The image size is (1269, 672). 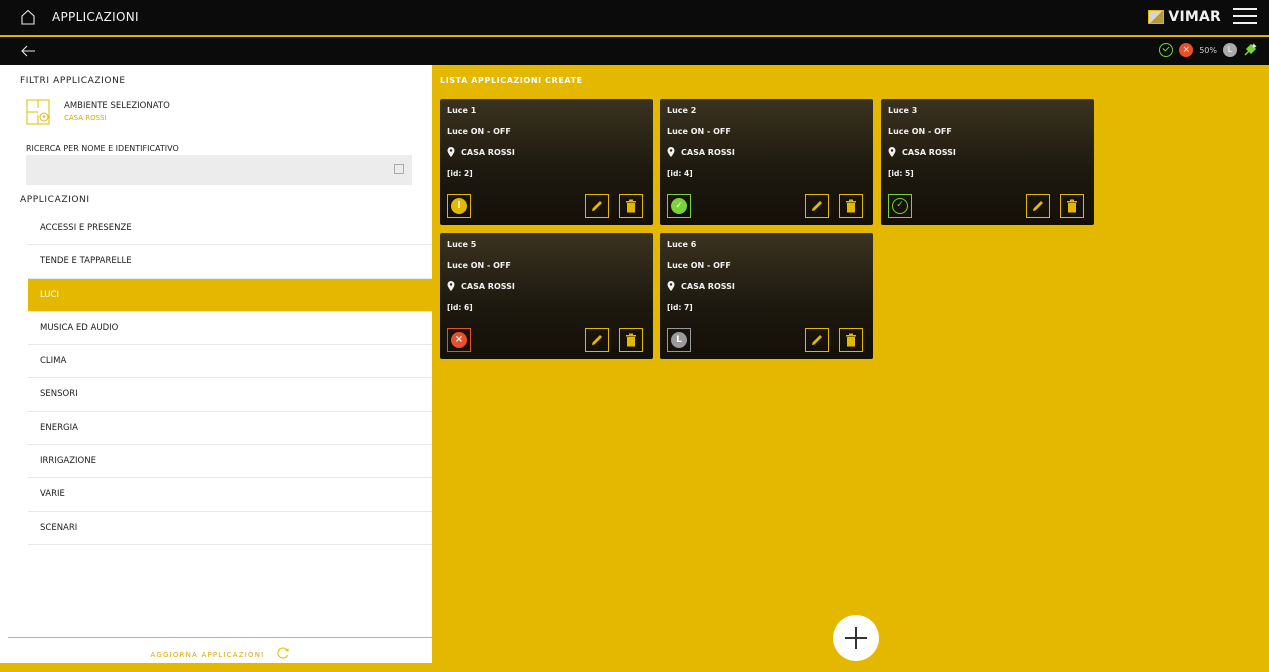 I want to click on ok-outline-icon: ✓, so click(x=900, y=206).